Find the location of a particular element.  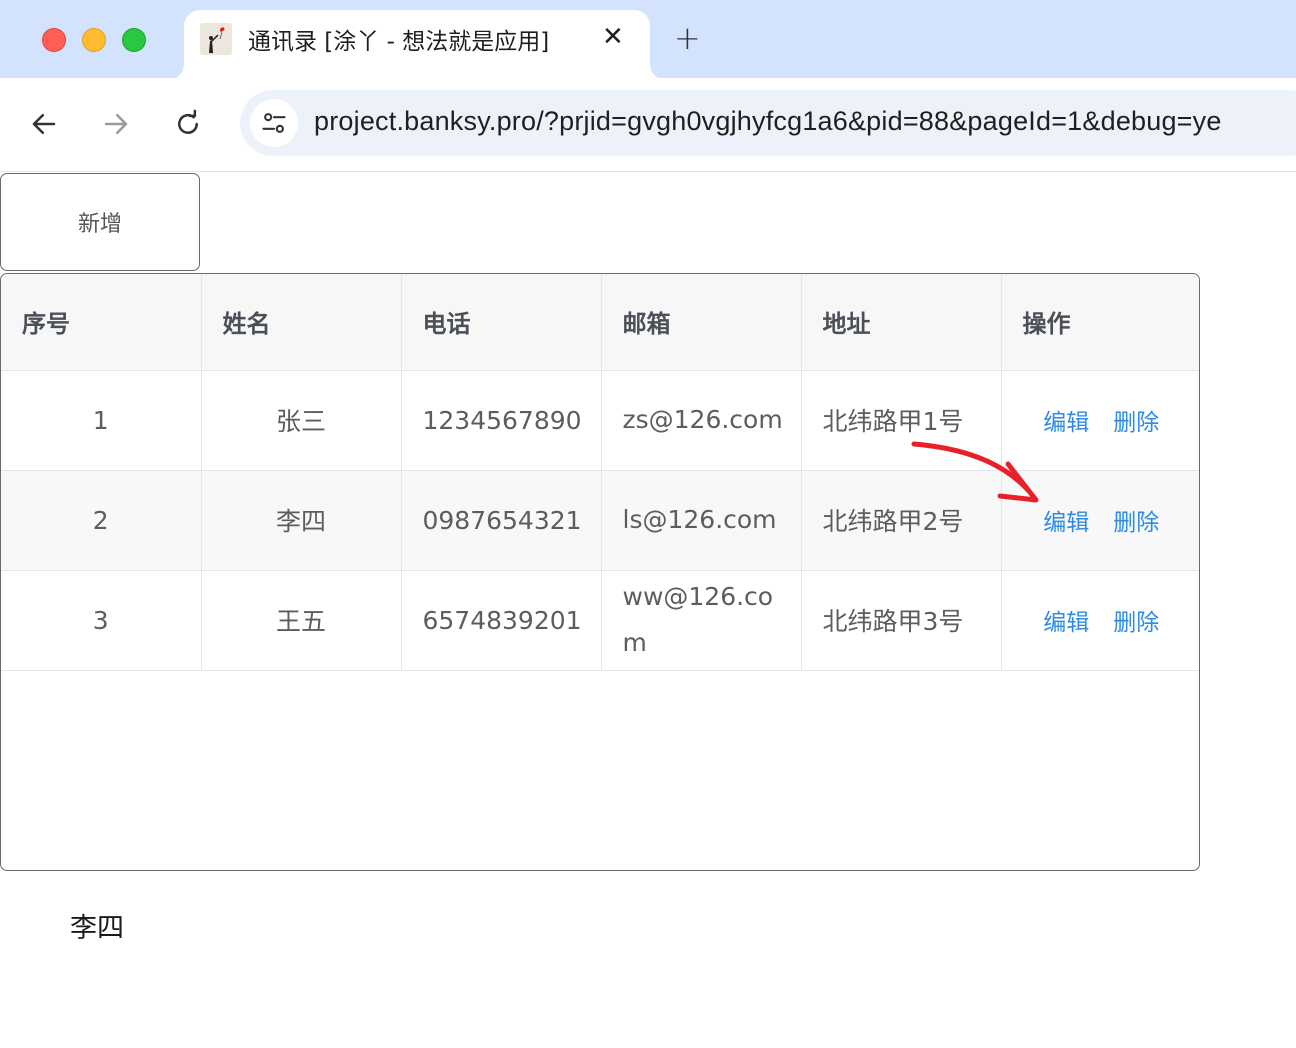

cell-phone: 0987654321 is located at coordinates (501, 520).